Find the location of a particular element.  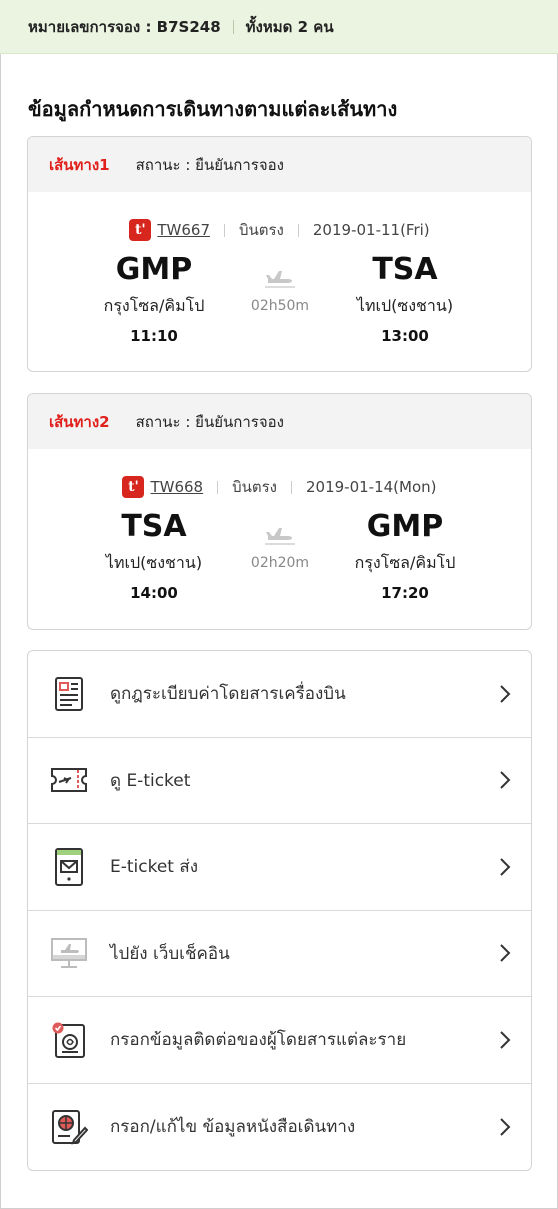

flight-date: 2019-01-14(Mon) is located at coordinates (371, 487).